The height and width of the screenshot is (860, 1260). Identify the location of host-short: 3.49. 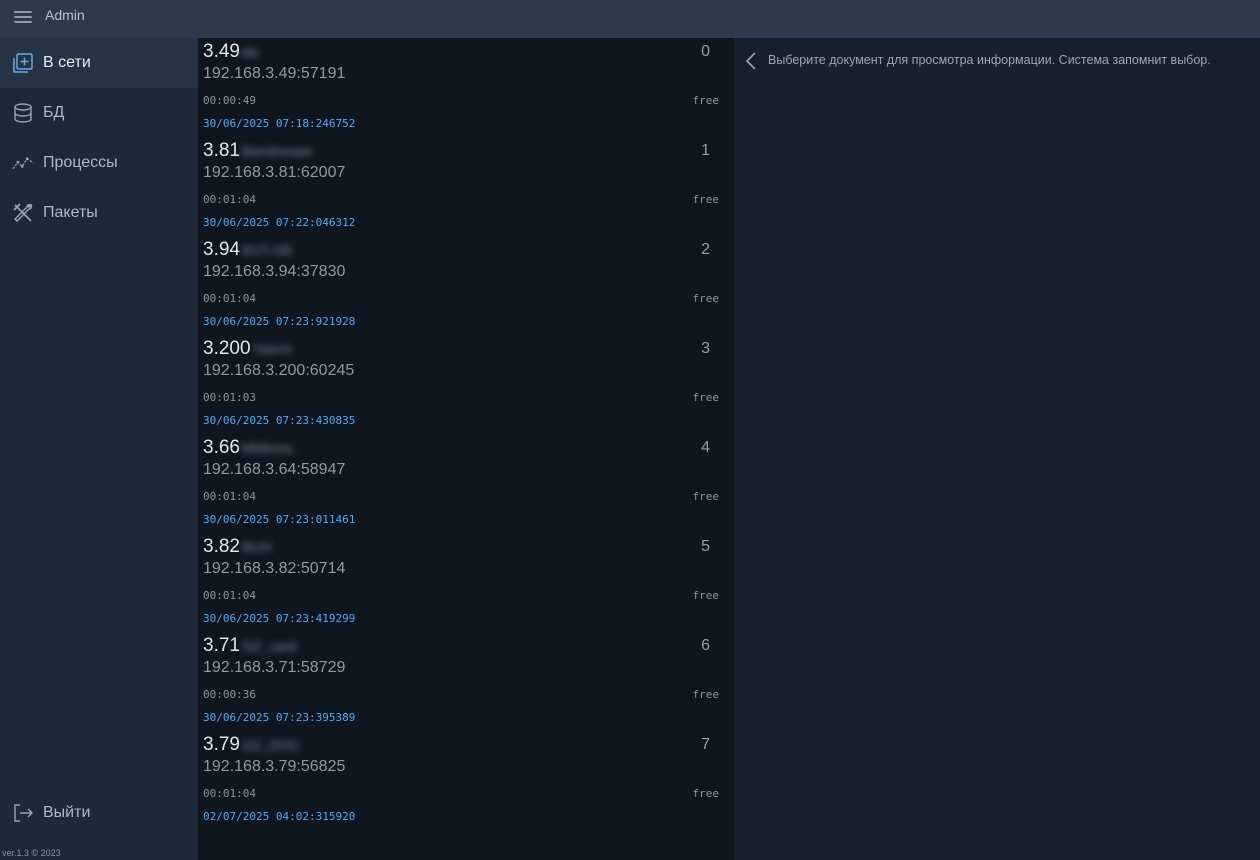
(221, 51).